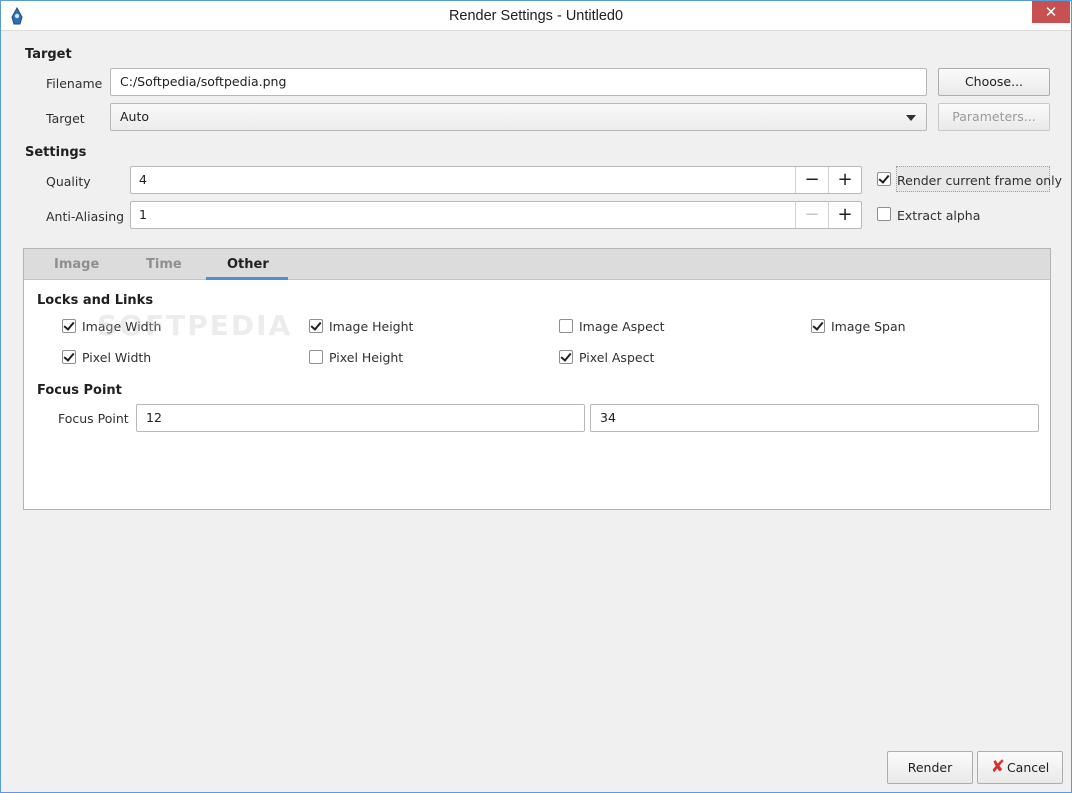  I want to click on focus-point-section-title: Focus Point, so click(79, 390).